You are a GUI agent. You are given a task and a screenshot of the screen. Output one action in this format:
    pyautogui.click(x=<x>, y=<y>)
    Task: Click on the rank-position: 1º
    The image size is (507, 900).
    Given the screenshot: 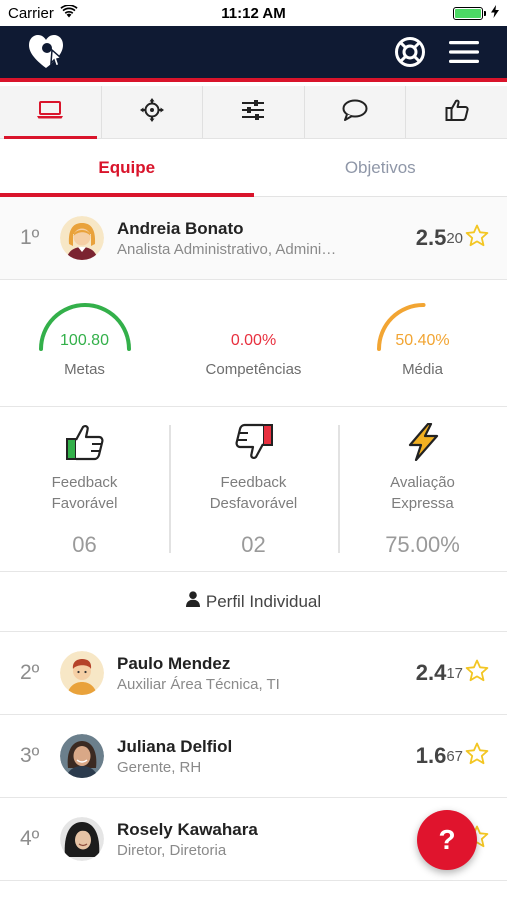 What is the action you would take?
    pyautogui.click(x=30, y=237)
    